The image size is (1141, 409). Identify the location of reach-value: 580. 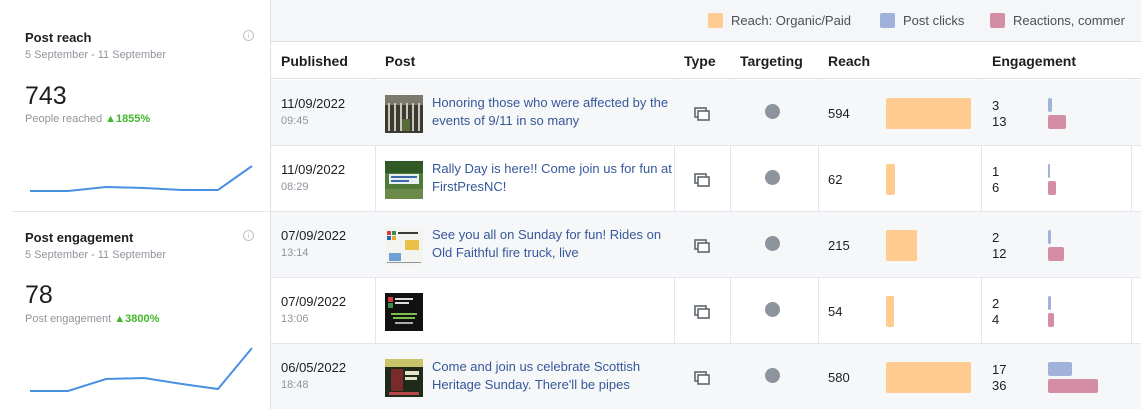
(839, 377).